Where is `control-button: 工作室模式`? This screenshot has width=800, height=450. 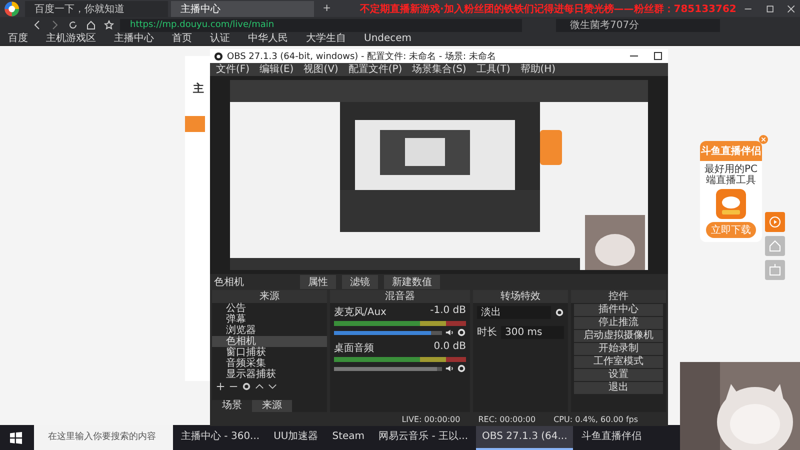 control-button: 工作室模式 is located at coordinates (618, 362).